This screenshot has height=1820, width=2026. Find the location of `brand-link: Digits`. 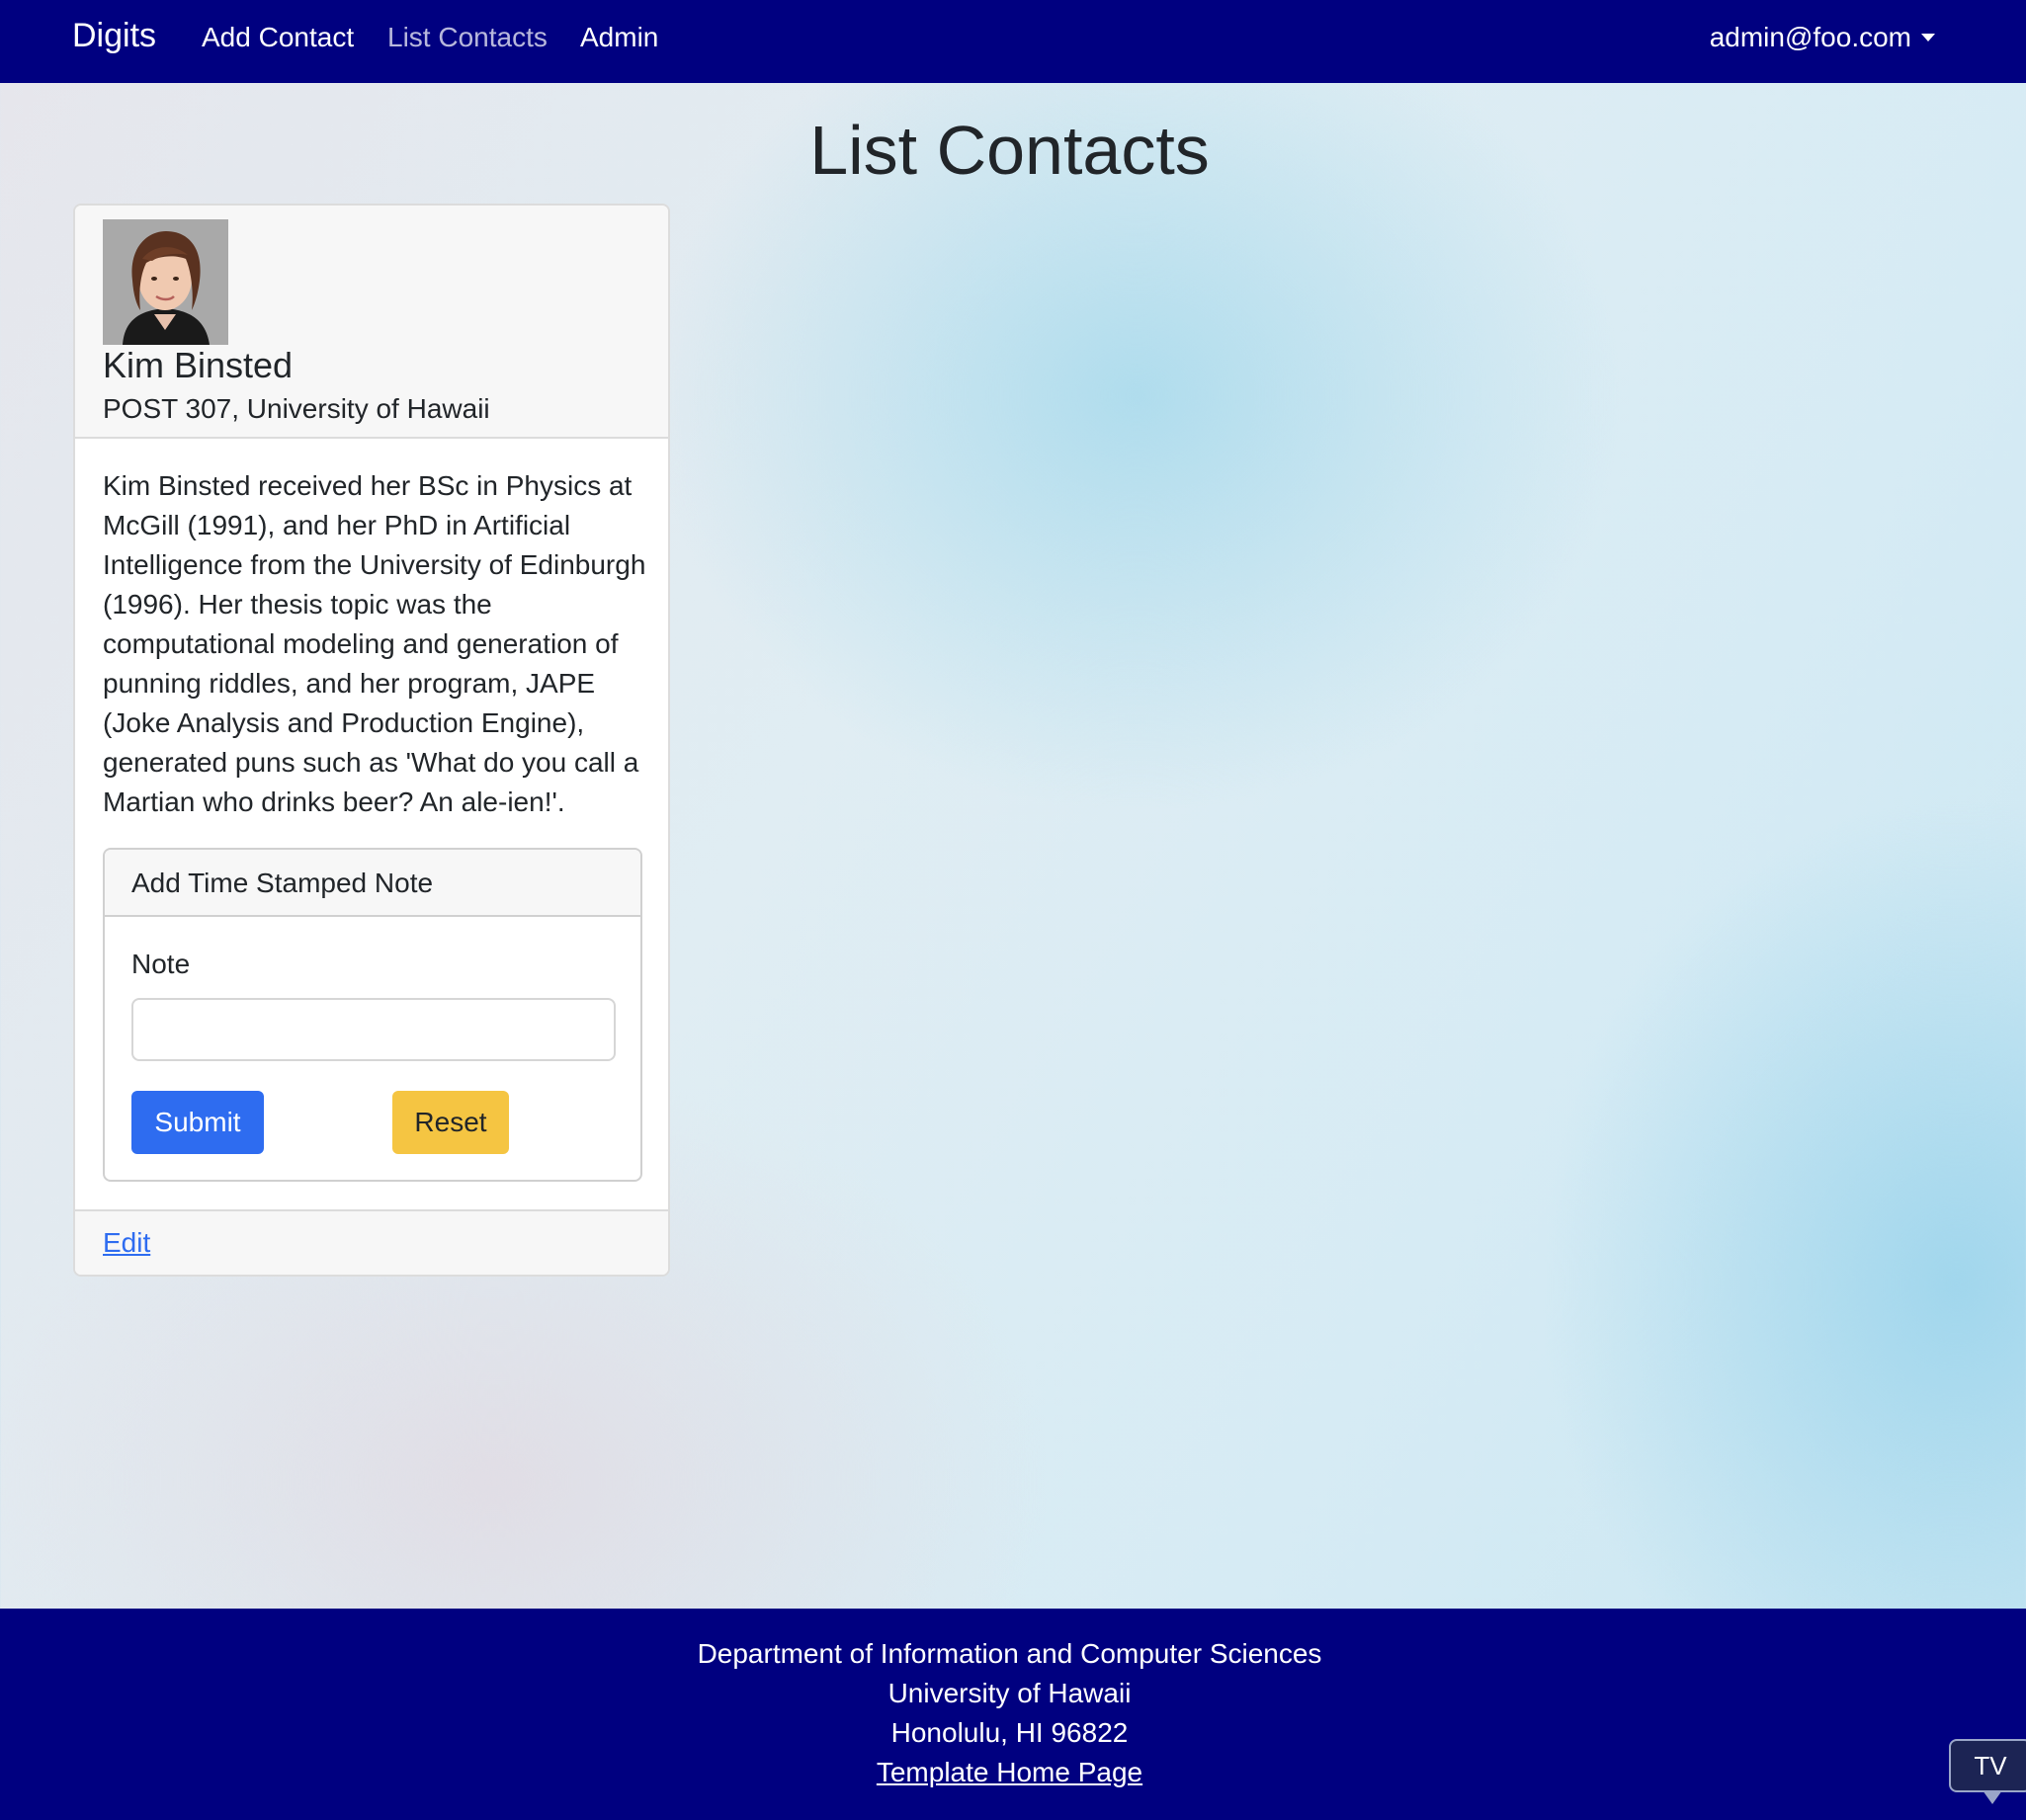

brand-link: Digits is located at coordinates (114, 35).